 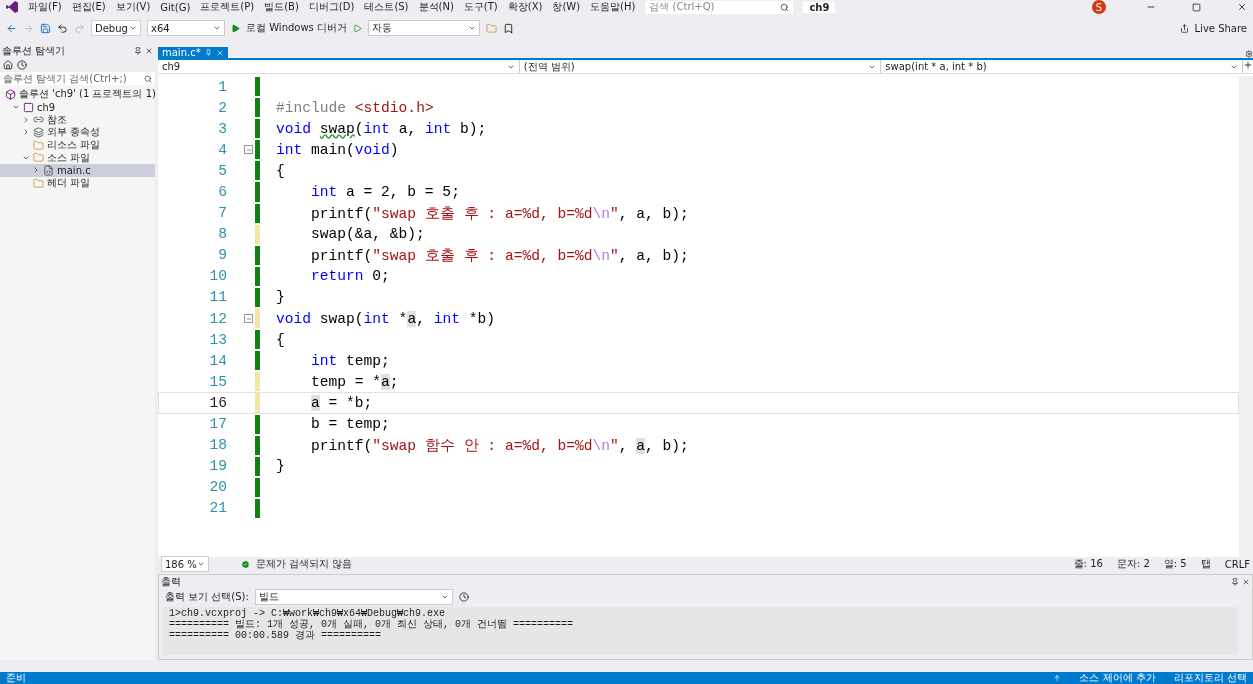 I want to click on save-icon, so click(x=45, y=28).